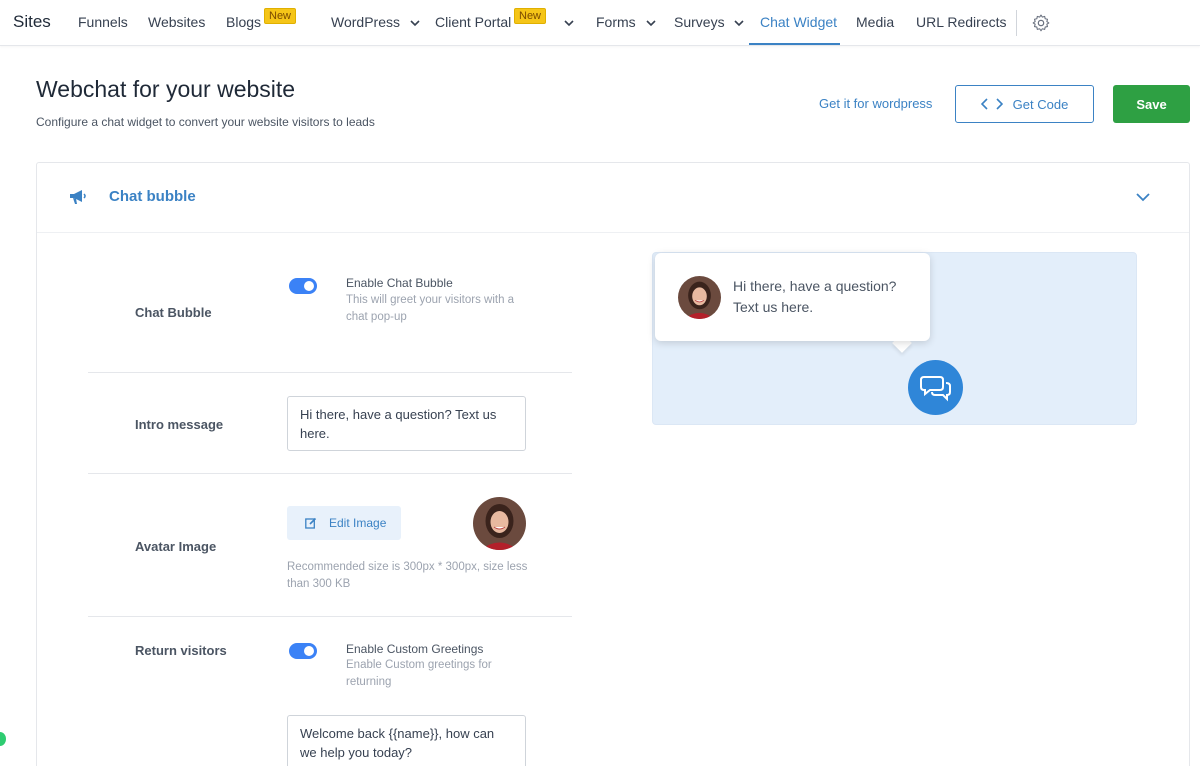 This screenshot has width=1200, height=766. Describe the element at coordinates (699, 22) in the screenshot. I see `nav-item-surveys-label: Surveys` at that location.